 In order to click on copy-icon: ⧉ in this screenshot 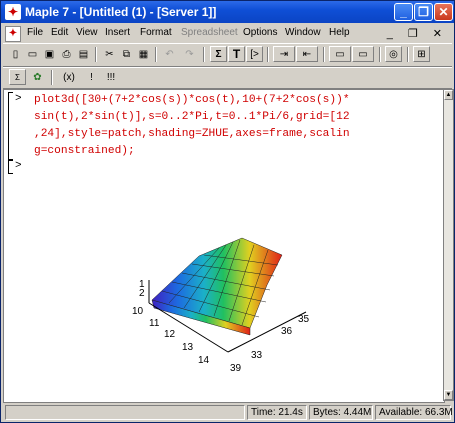, I will do `click(126, 54)`.